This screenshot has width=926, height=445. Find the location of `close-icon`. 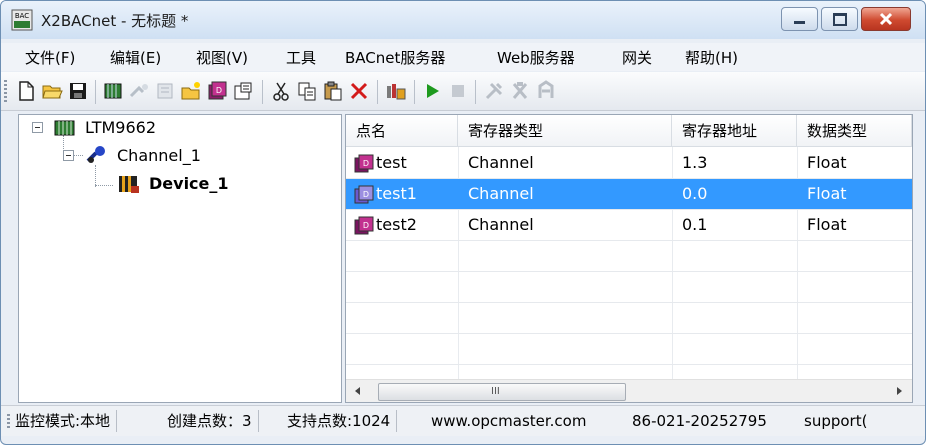

close-icon is located at coordinates (886, 19).